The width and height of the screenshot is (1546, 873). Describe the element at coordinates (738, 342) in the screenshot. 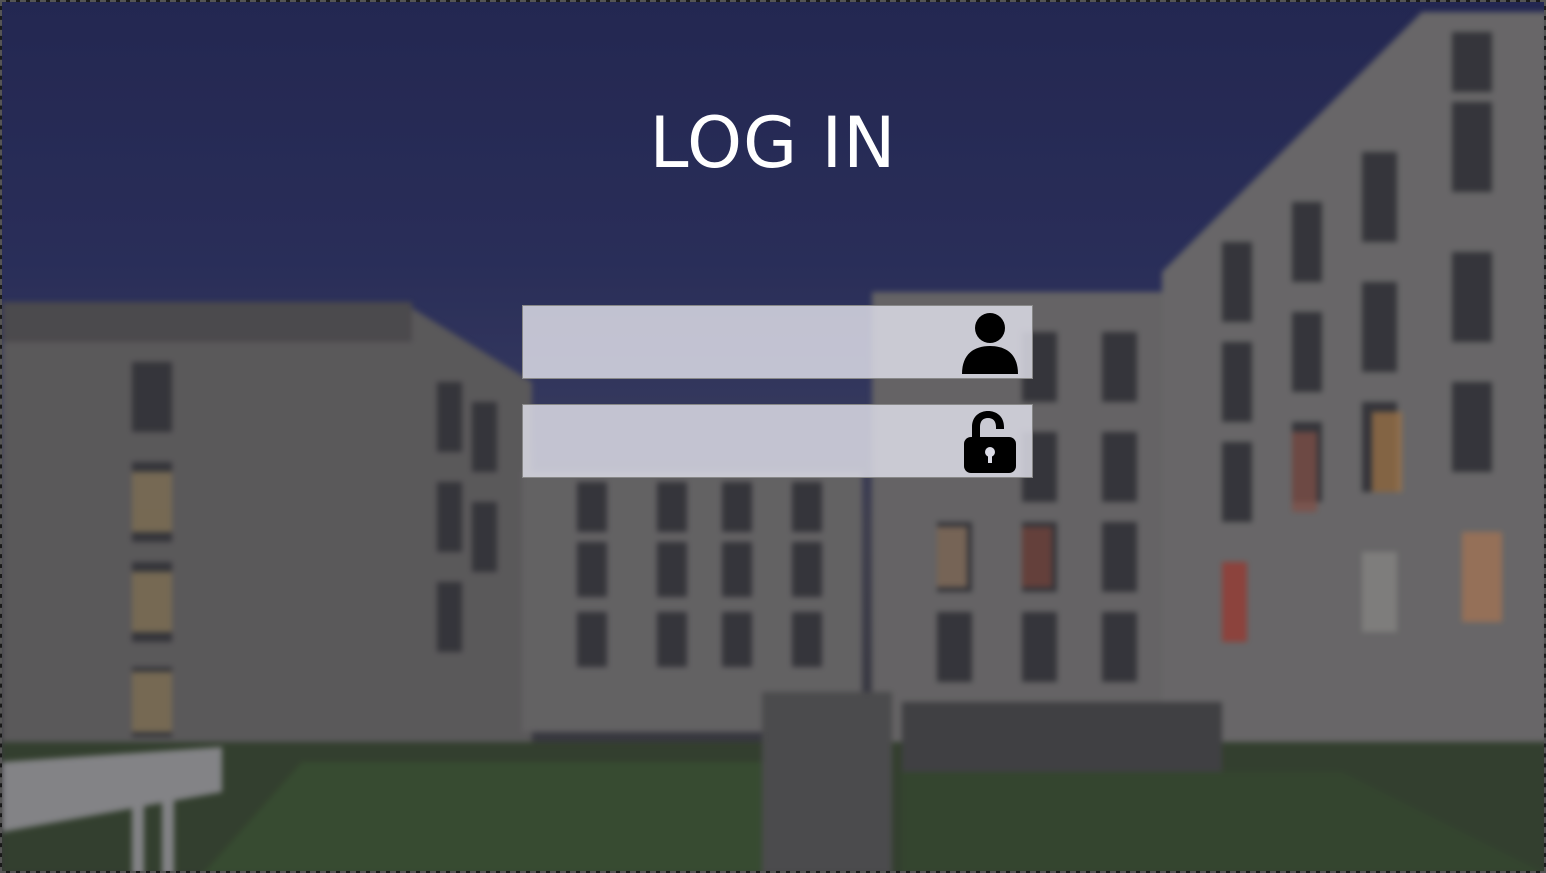

I see `username-input` at that location.